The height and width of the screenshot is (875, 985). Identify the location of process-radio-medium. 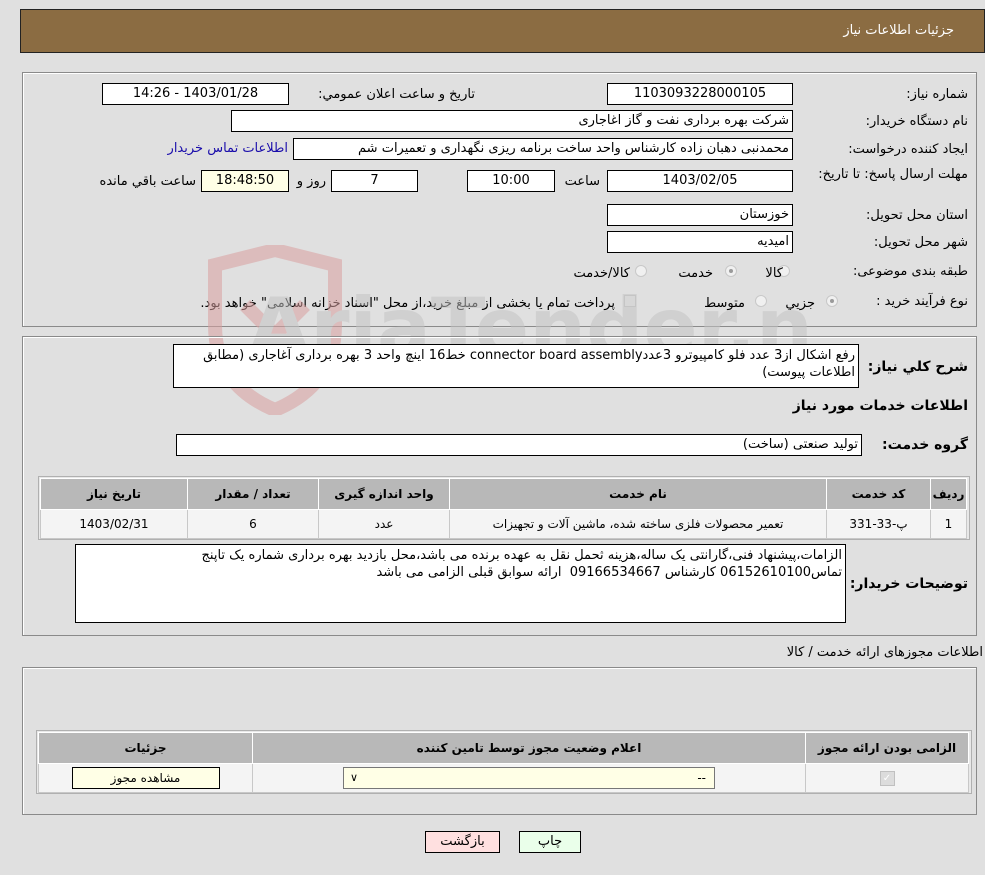
(761, 301).